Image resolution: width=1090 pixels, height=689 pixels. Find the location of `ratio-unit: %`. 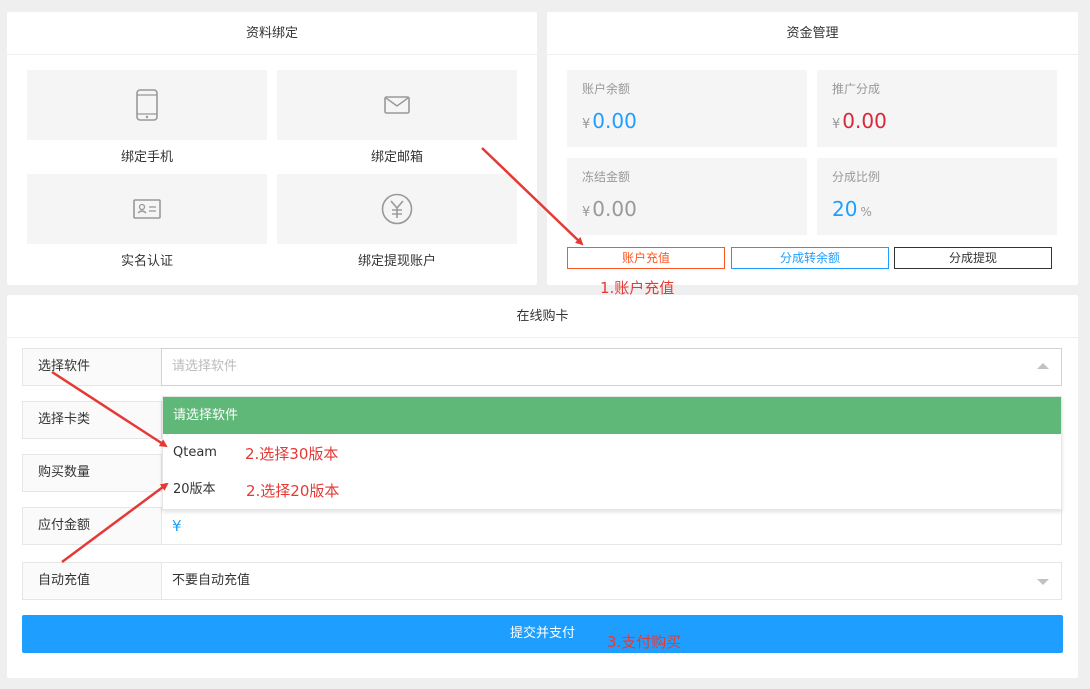

ratio-unit: % is located at coordinates (866, 212).